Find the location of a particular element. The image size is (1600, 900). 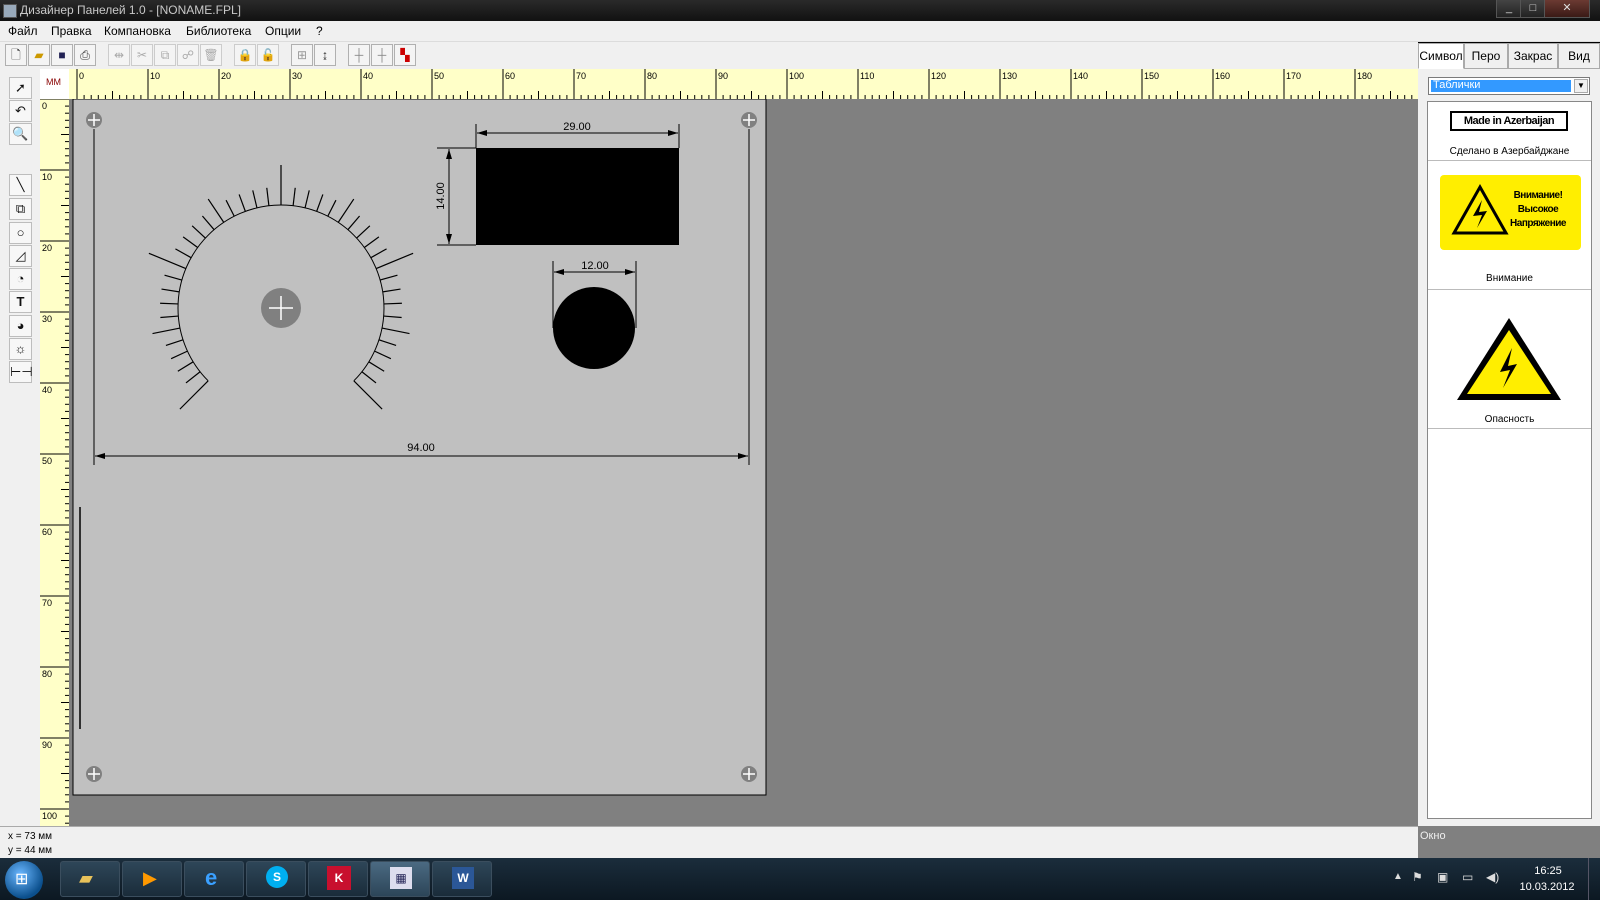

polygon-icon: ◿ is located at coordinates (20, 255).